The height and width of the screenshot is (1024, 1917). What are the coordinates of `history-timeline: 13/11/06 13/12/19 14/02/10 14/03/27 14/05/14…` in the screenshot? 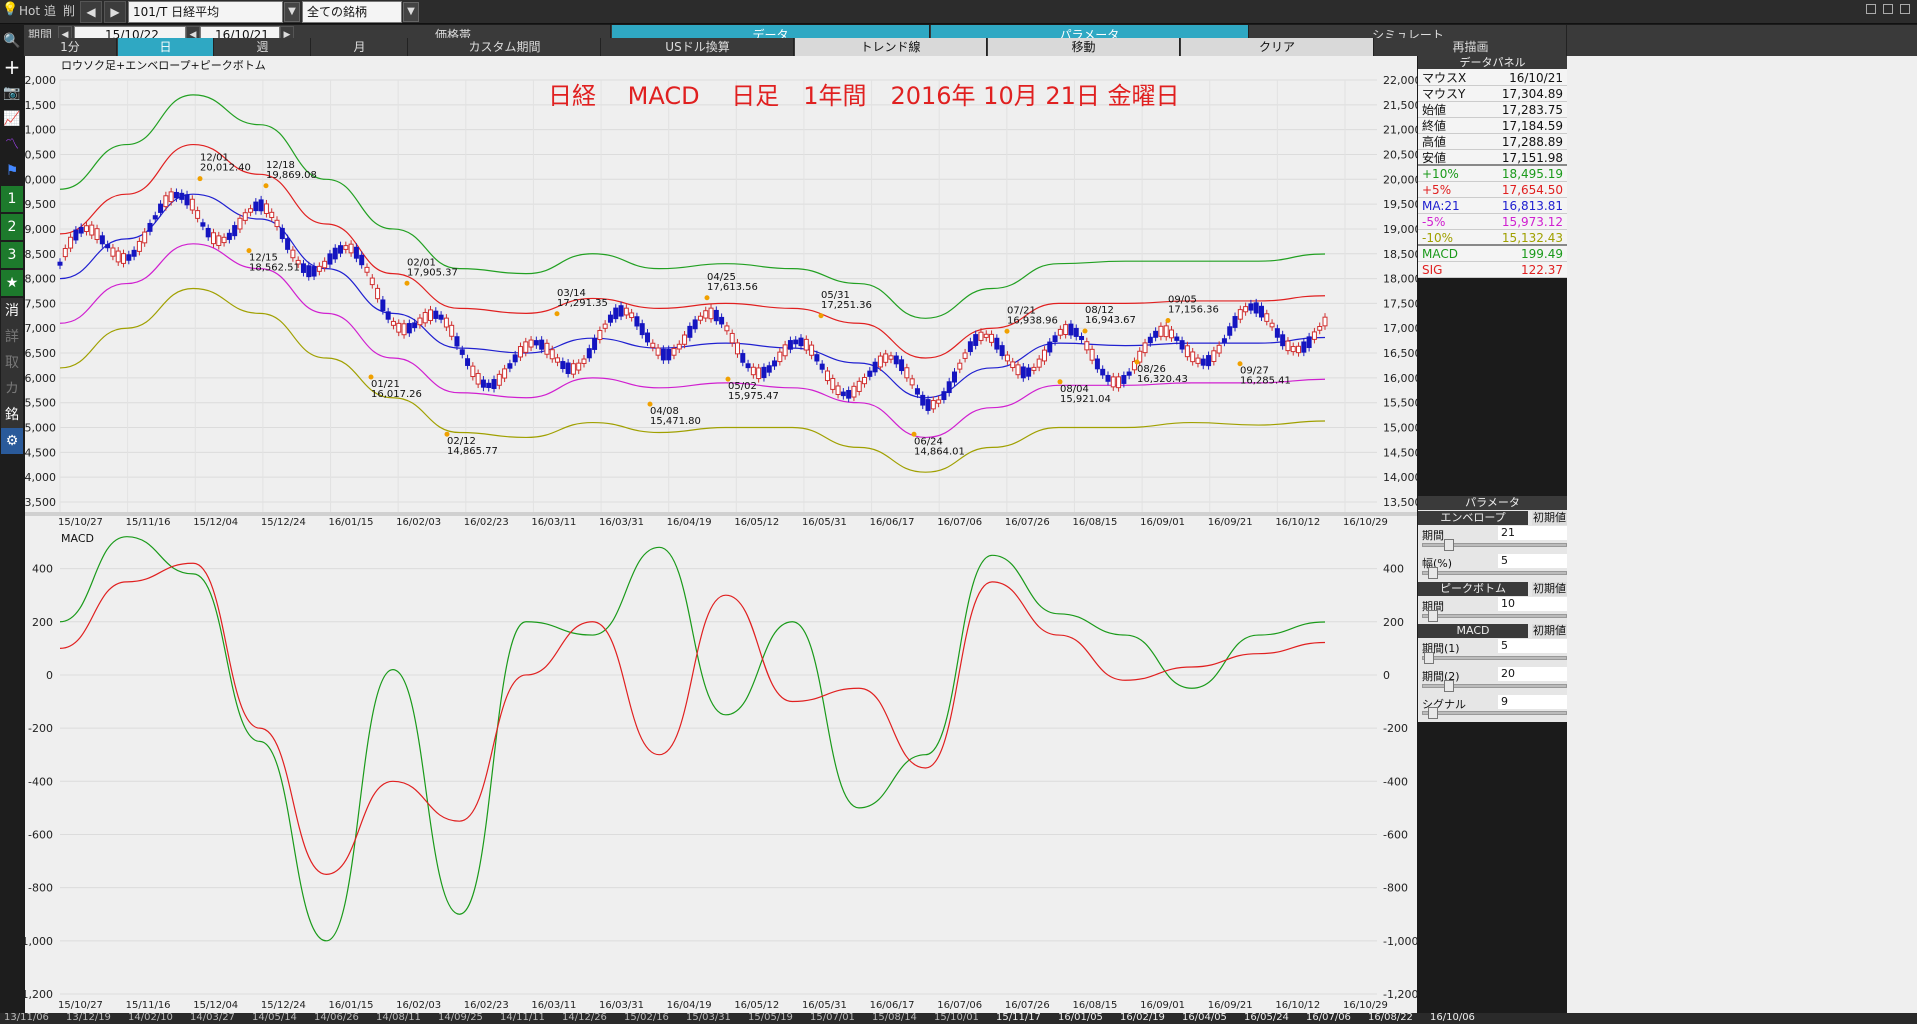 It's located at (958, 1018).